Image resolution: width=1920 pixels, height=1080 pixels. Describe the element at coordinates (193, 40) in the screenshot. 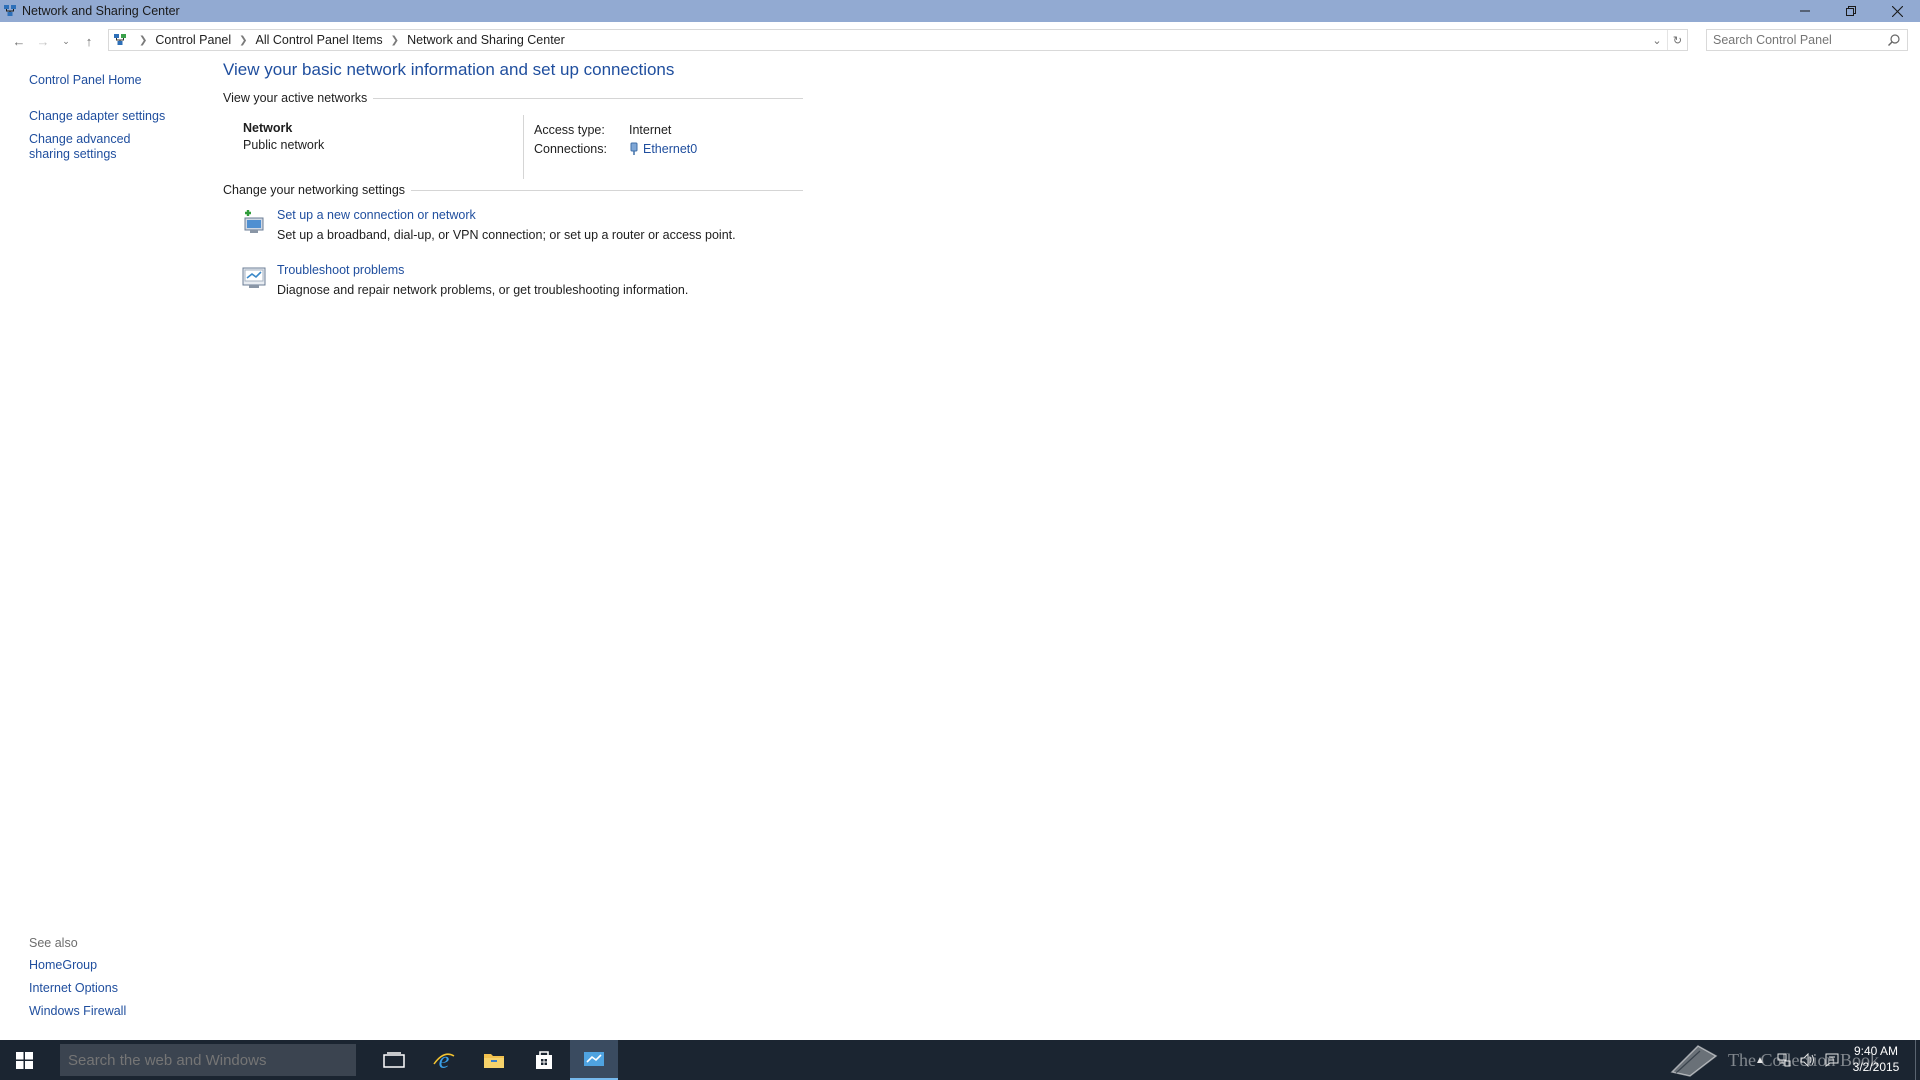

I see `breadcrumb-control-panel: Control Panel` at that location.